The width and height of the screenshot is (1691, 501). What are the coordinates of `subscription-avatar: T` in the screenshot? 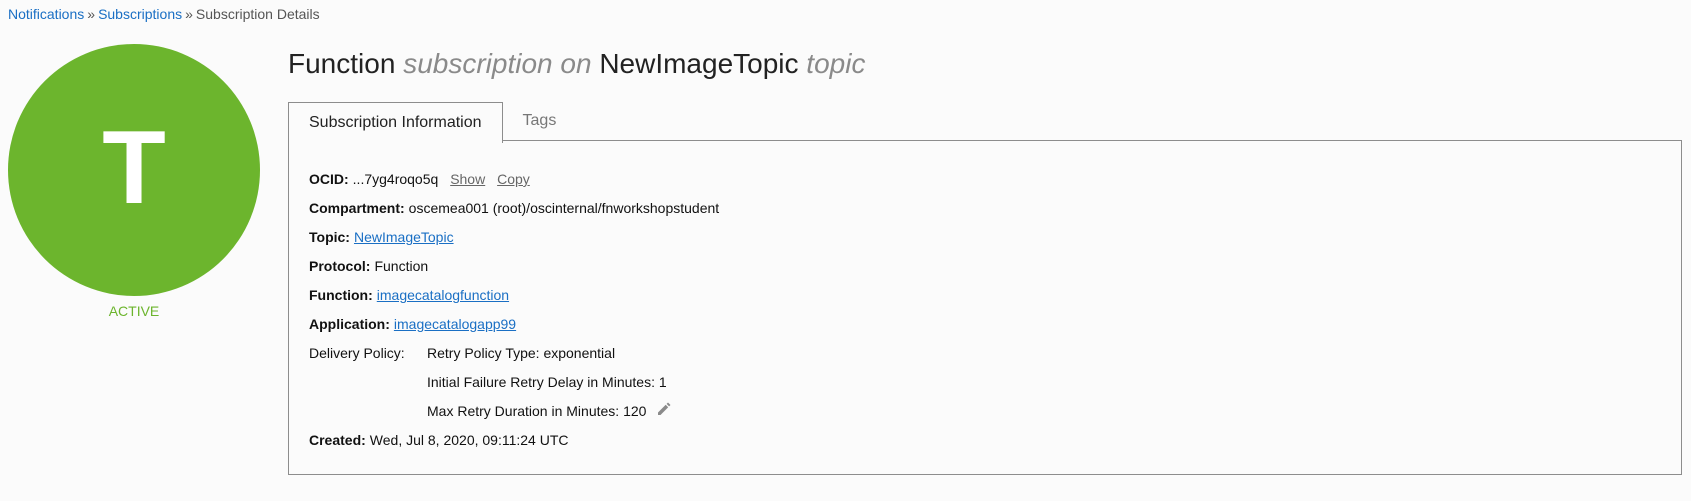 It's located at (134, 170).